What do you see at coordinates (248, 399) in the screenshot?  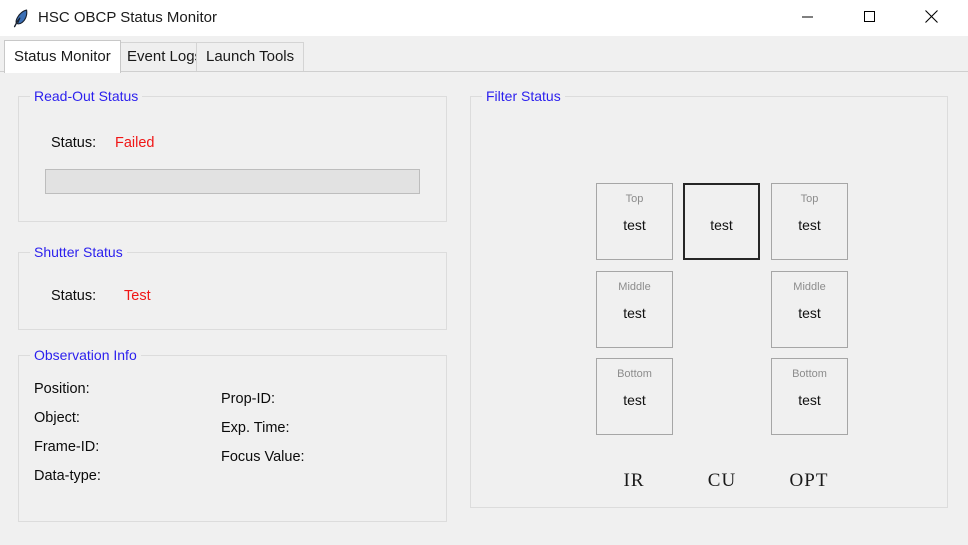 I see `observation-label-prop-id: Prop-ID:` at bounding box center [248, 399].